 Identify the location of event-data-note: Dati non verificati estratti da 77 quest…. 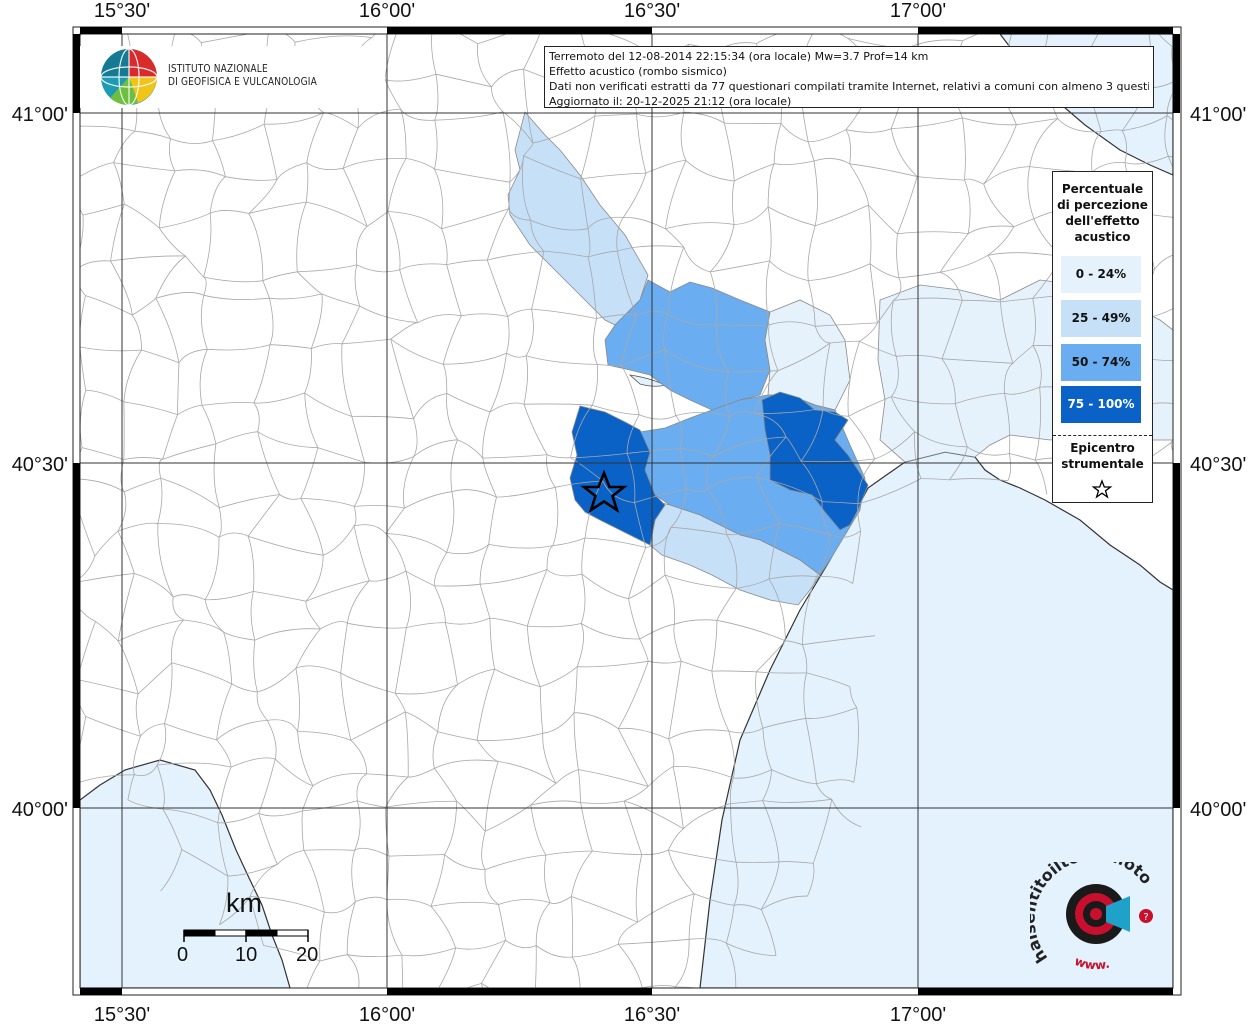
(849, 86).